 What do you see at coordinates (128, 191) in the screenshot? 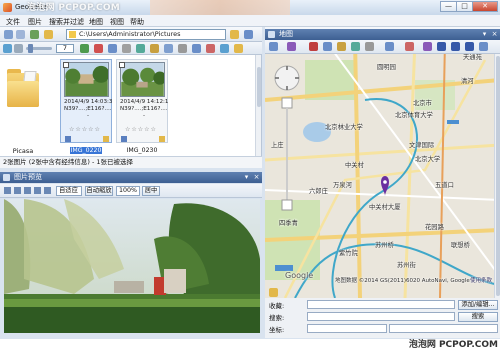
I see `zoom-select: 100%` at bounding box center [128, 191].